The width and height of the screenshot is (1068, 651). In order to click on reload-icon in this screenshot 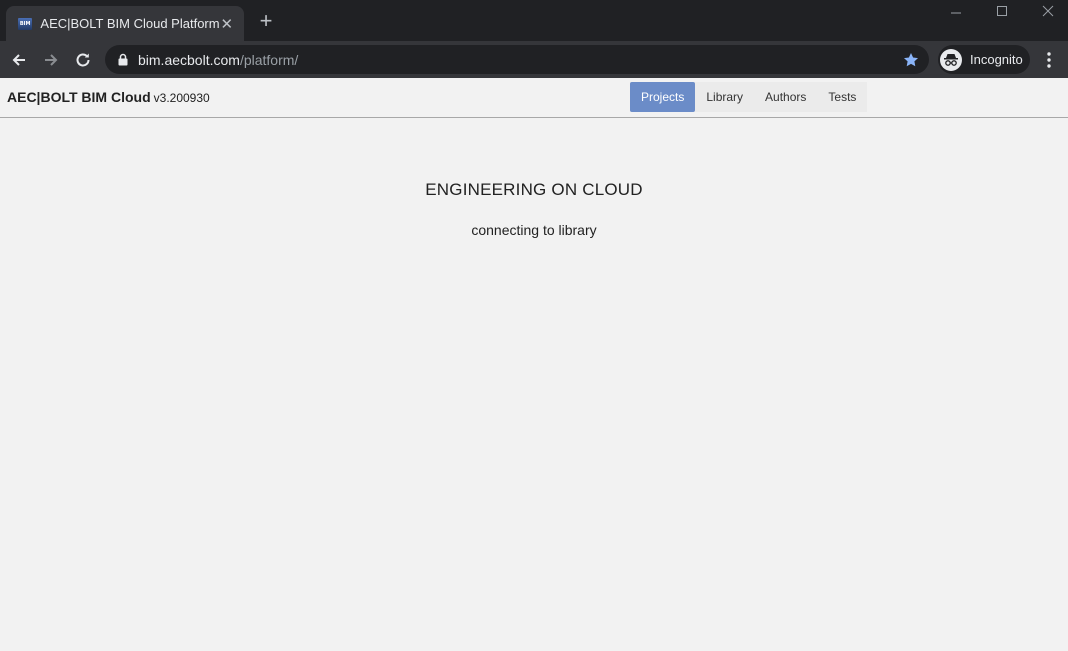, I will do `click(83, 60)`.